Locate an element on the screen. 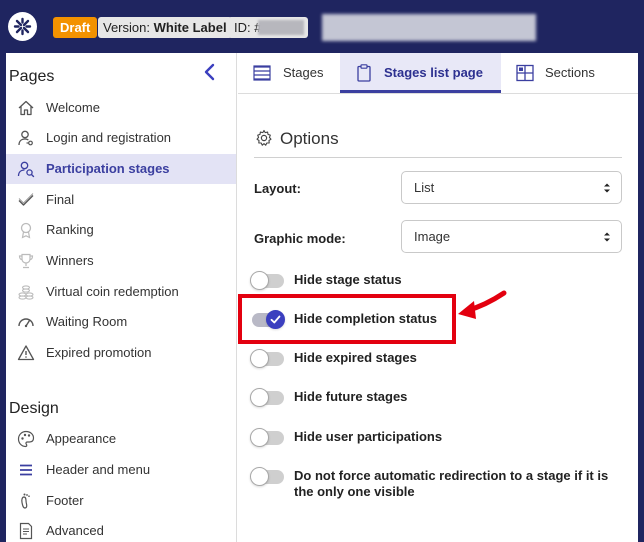 This screenshot has height=542, width=644. tab-label: Stages is located at coordinates (303, 72).